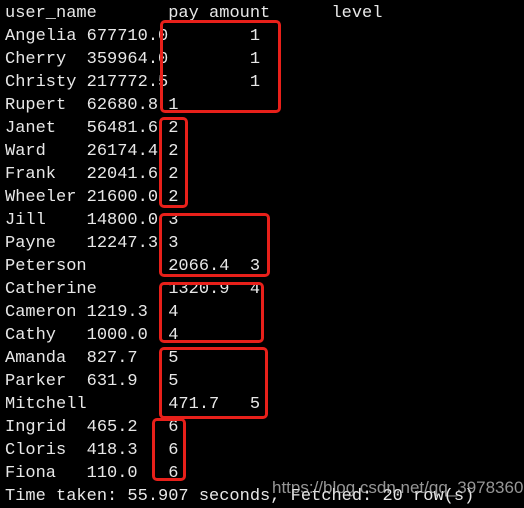 This screenshot has height=508, width=524. I want to click on cell-user-name: Rupert, so click(36, 105).